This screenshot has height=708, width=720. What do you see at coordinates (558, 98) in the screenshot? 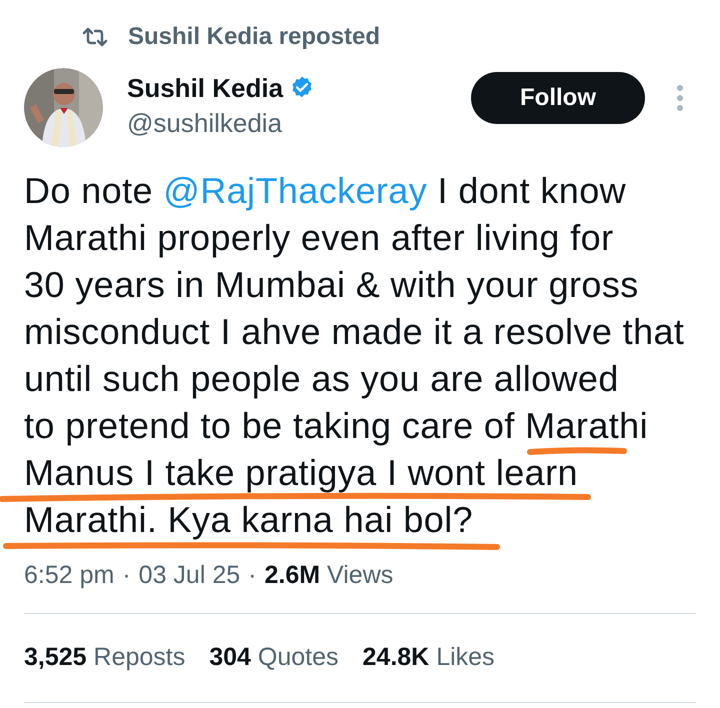
I see `follow-button: Follow` at bounding box center [558, 98].